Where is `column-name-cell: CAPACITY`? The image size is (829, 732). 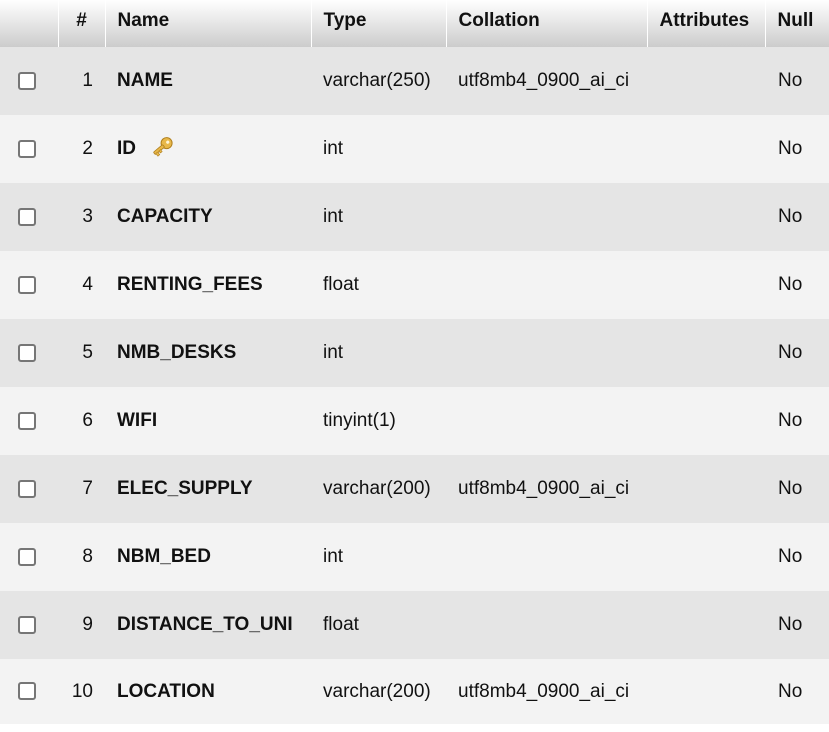 column-name-cell: CAPACITY is located at coordinates (208, 217).